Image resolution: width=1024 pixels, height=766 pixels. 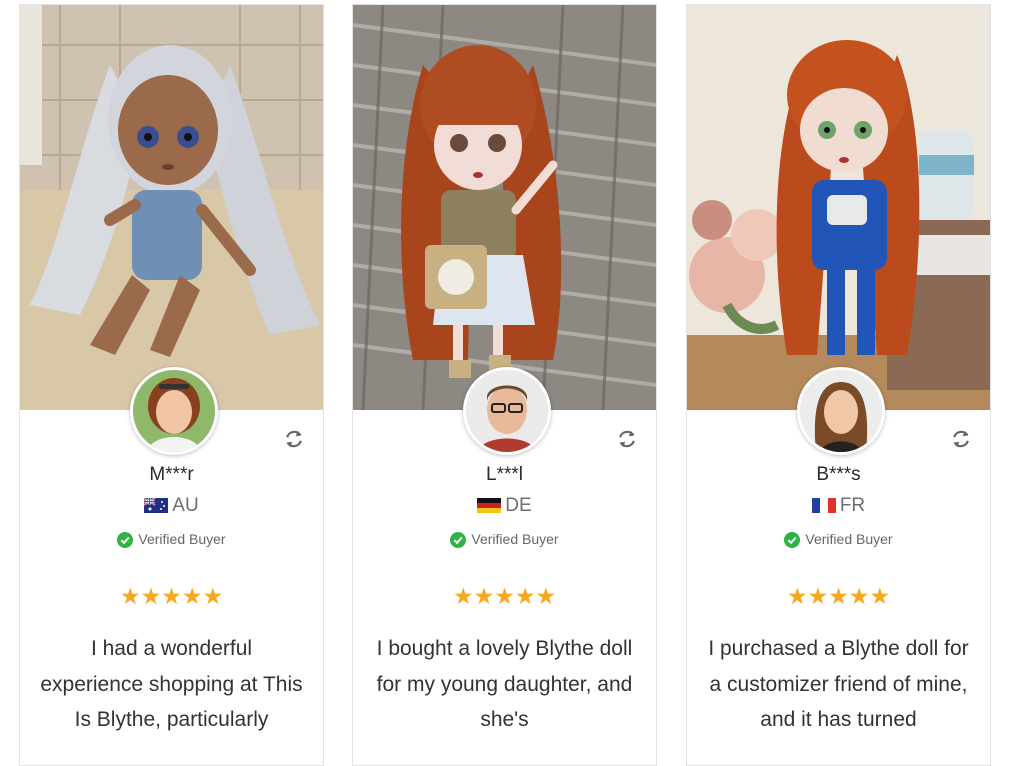 I want to click on flag-fr-icon, so click(x=823, y=505).